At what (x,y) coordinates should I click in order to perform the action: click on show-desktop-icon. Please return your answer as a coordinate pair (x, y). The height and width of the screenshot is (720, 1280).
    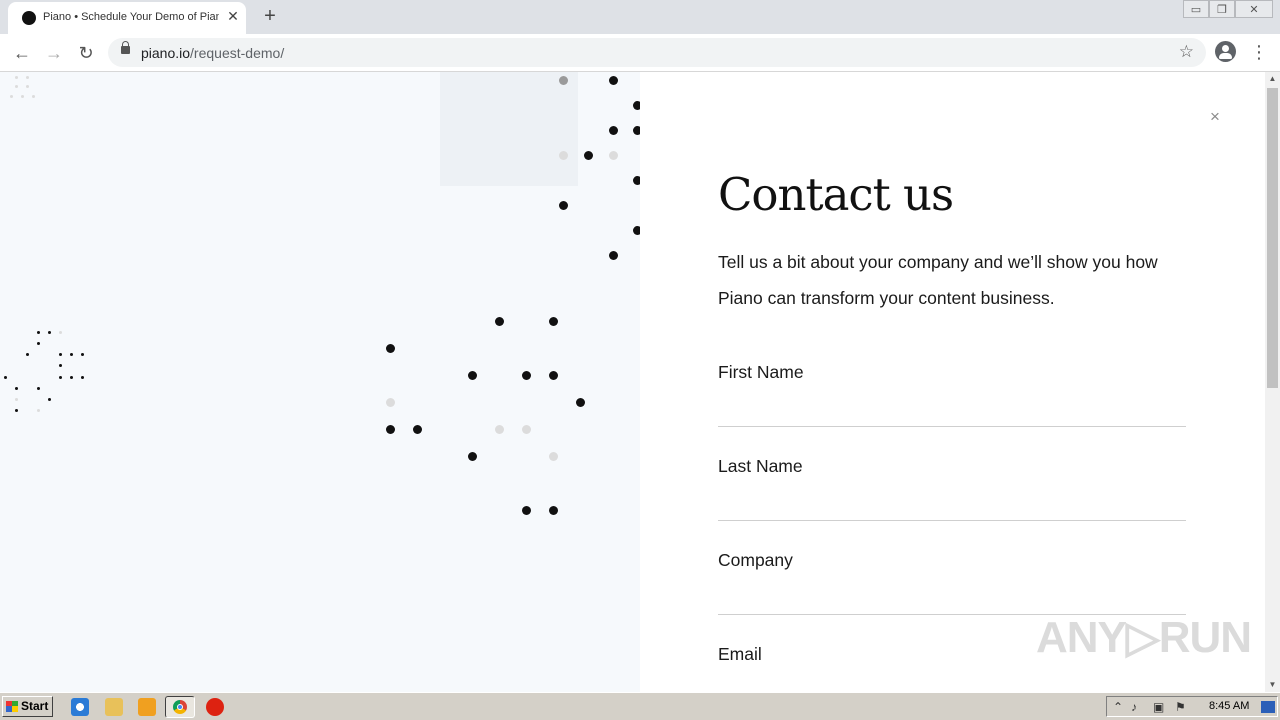
    Looking at the image, I should click on (1268, 707).